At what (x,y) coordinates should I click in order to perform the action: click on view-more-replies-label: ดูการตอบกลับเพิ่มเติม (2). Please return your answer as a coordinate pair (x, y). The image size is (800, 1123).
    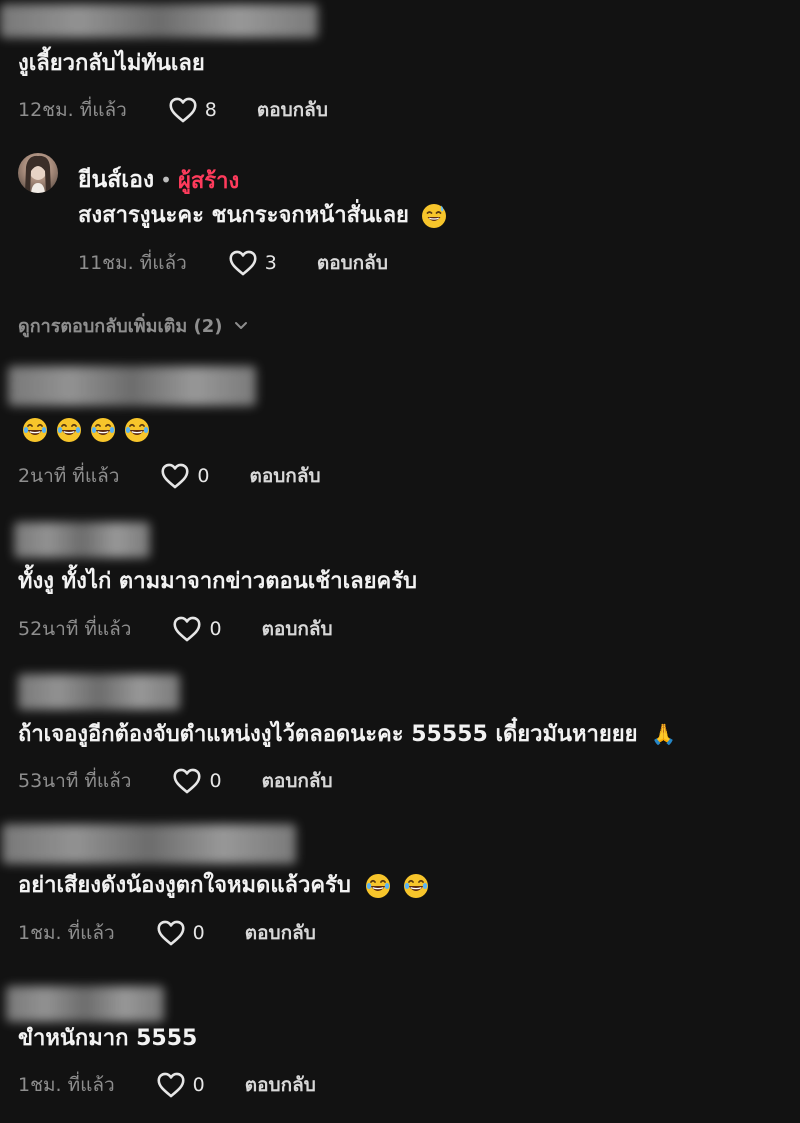
    Looking at the image, I should click on (120, 326).